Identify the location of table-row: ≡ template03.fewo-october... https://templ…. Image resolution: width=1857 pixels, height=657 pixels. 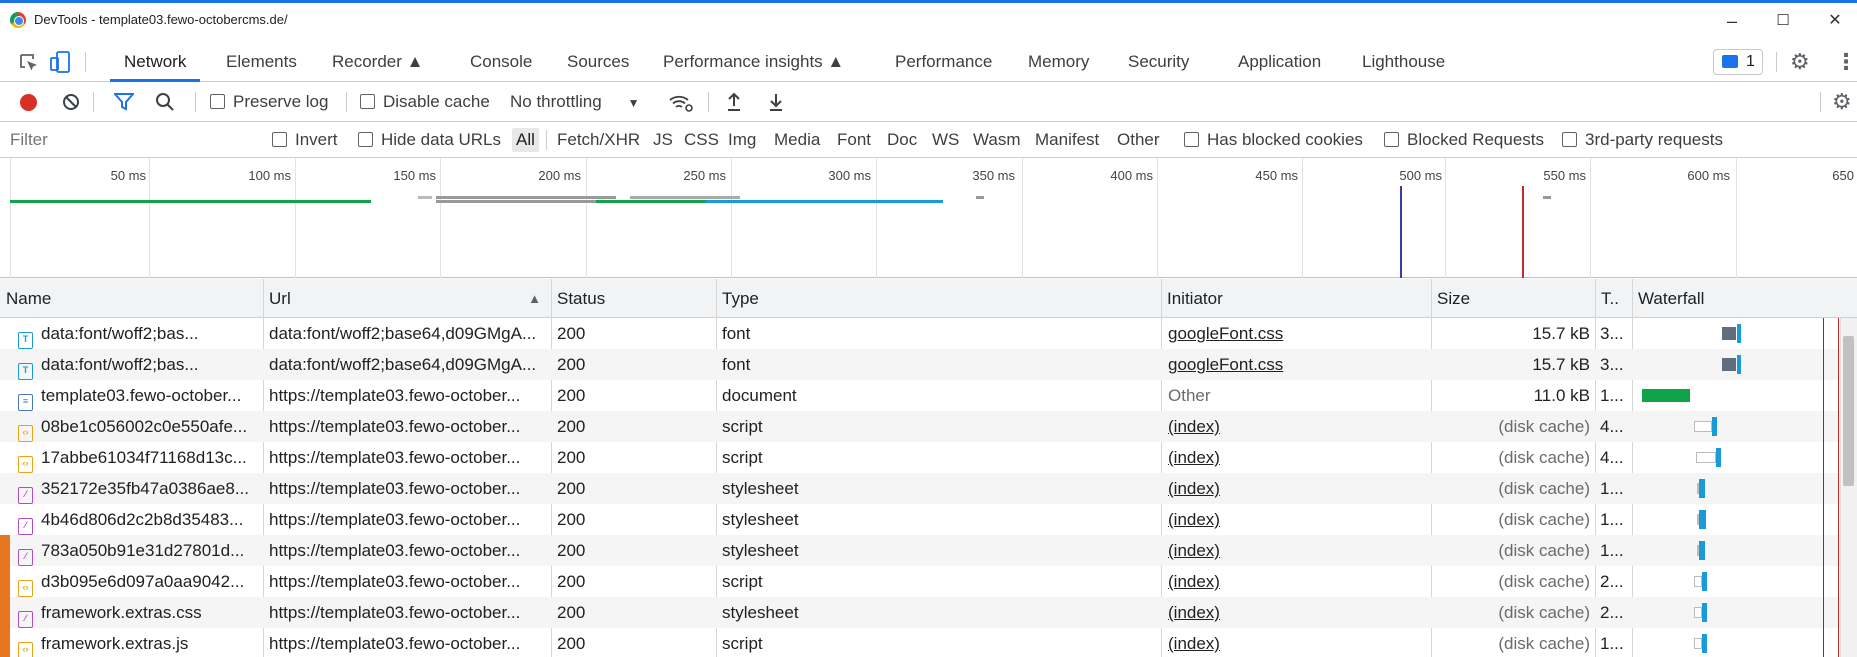
(920, 395).